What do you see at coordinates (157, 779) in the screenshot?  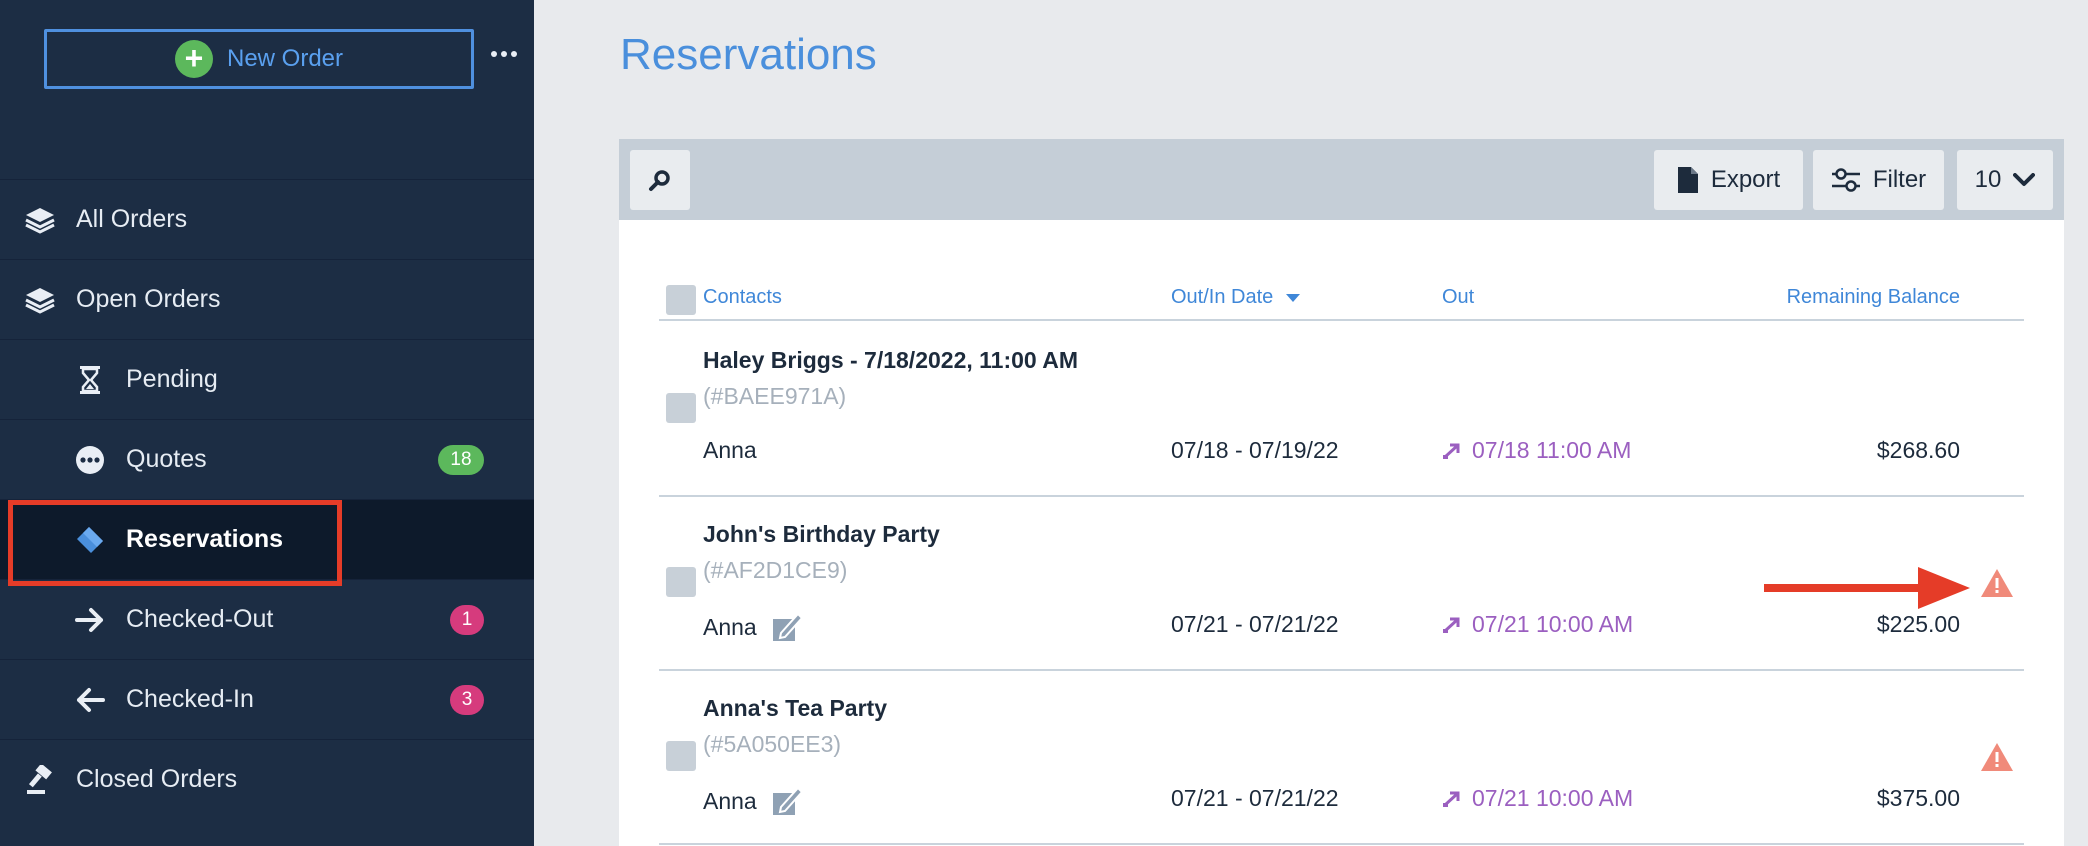 I see `sidebar-item-label: Closed Orders` at bounding box center [157, 779].